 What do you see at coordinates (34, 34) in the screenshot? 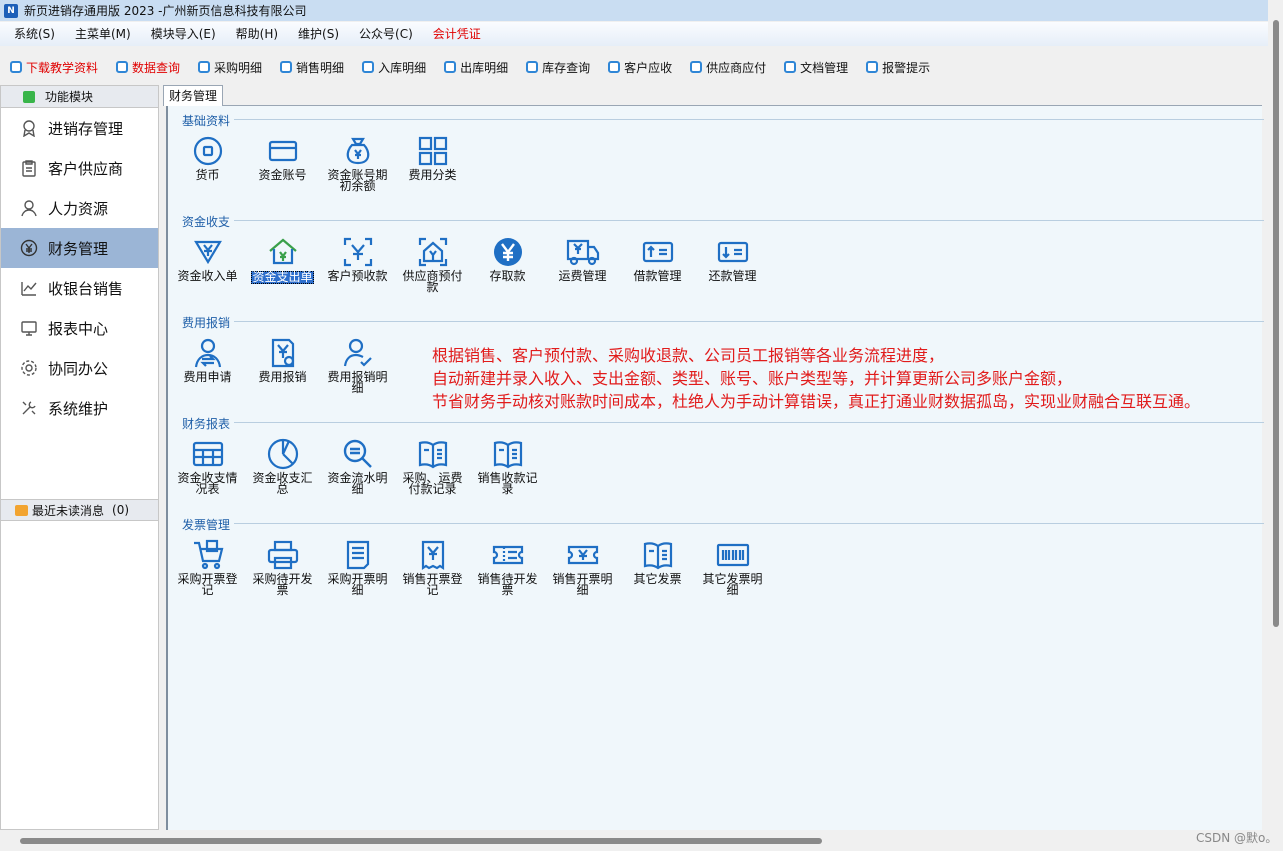
I see `menu-system: 系统(S)` at bounding box center [34, 34].